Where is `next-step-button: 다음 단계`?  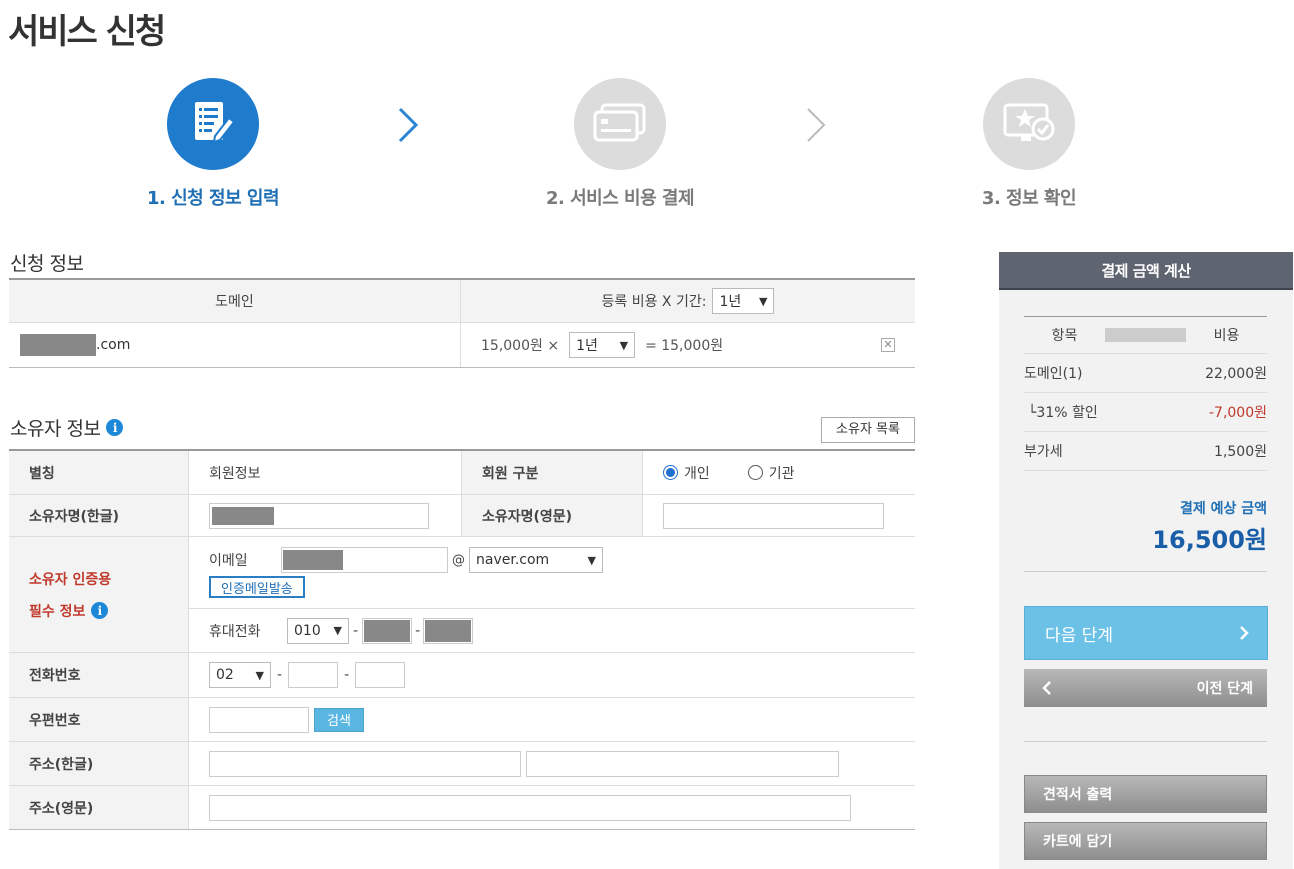
next-step-button: 다음 단계 is located at coordinates (1146, 633).